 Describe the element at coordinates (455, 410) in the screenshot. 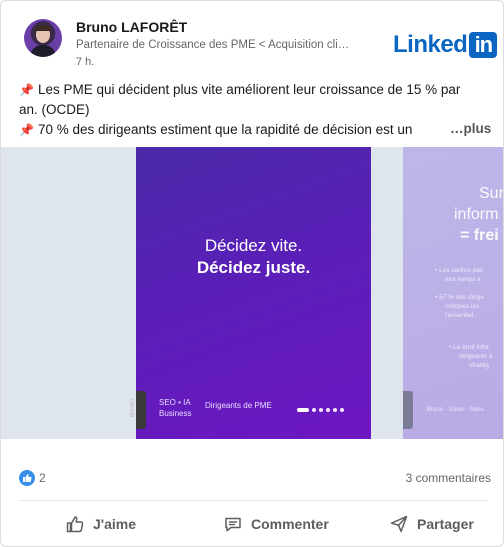

I see `next-slide-footer: Bruno · Vision · Sens` at that location.